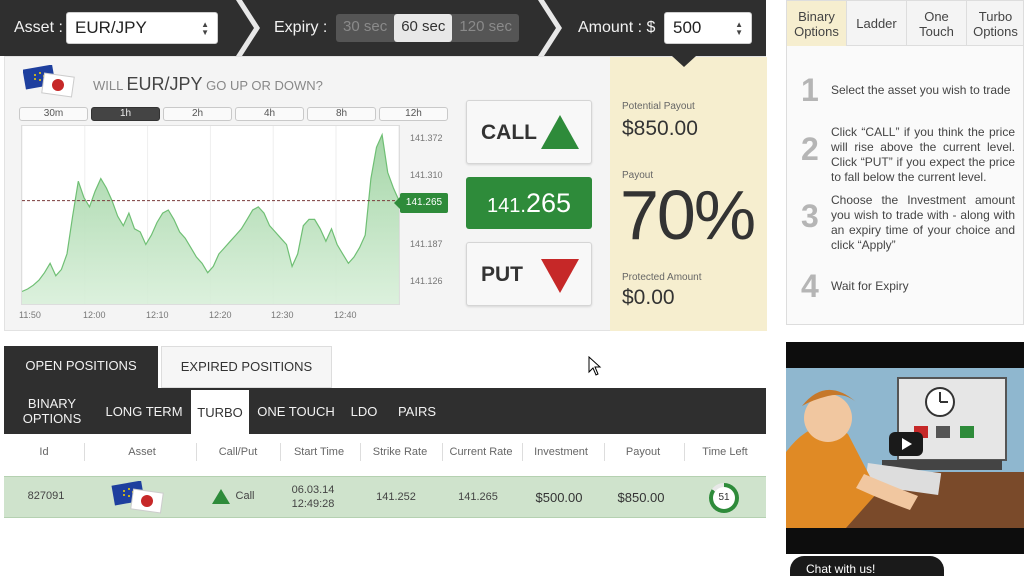 This screenshot has width=1024, height=576. What do you see at coordinates (46, 496) in the screenshot?
I see `position-id: 827091` at bounding box center [46, 496].